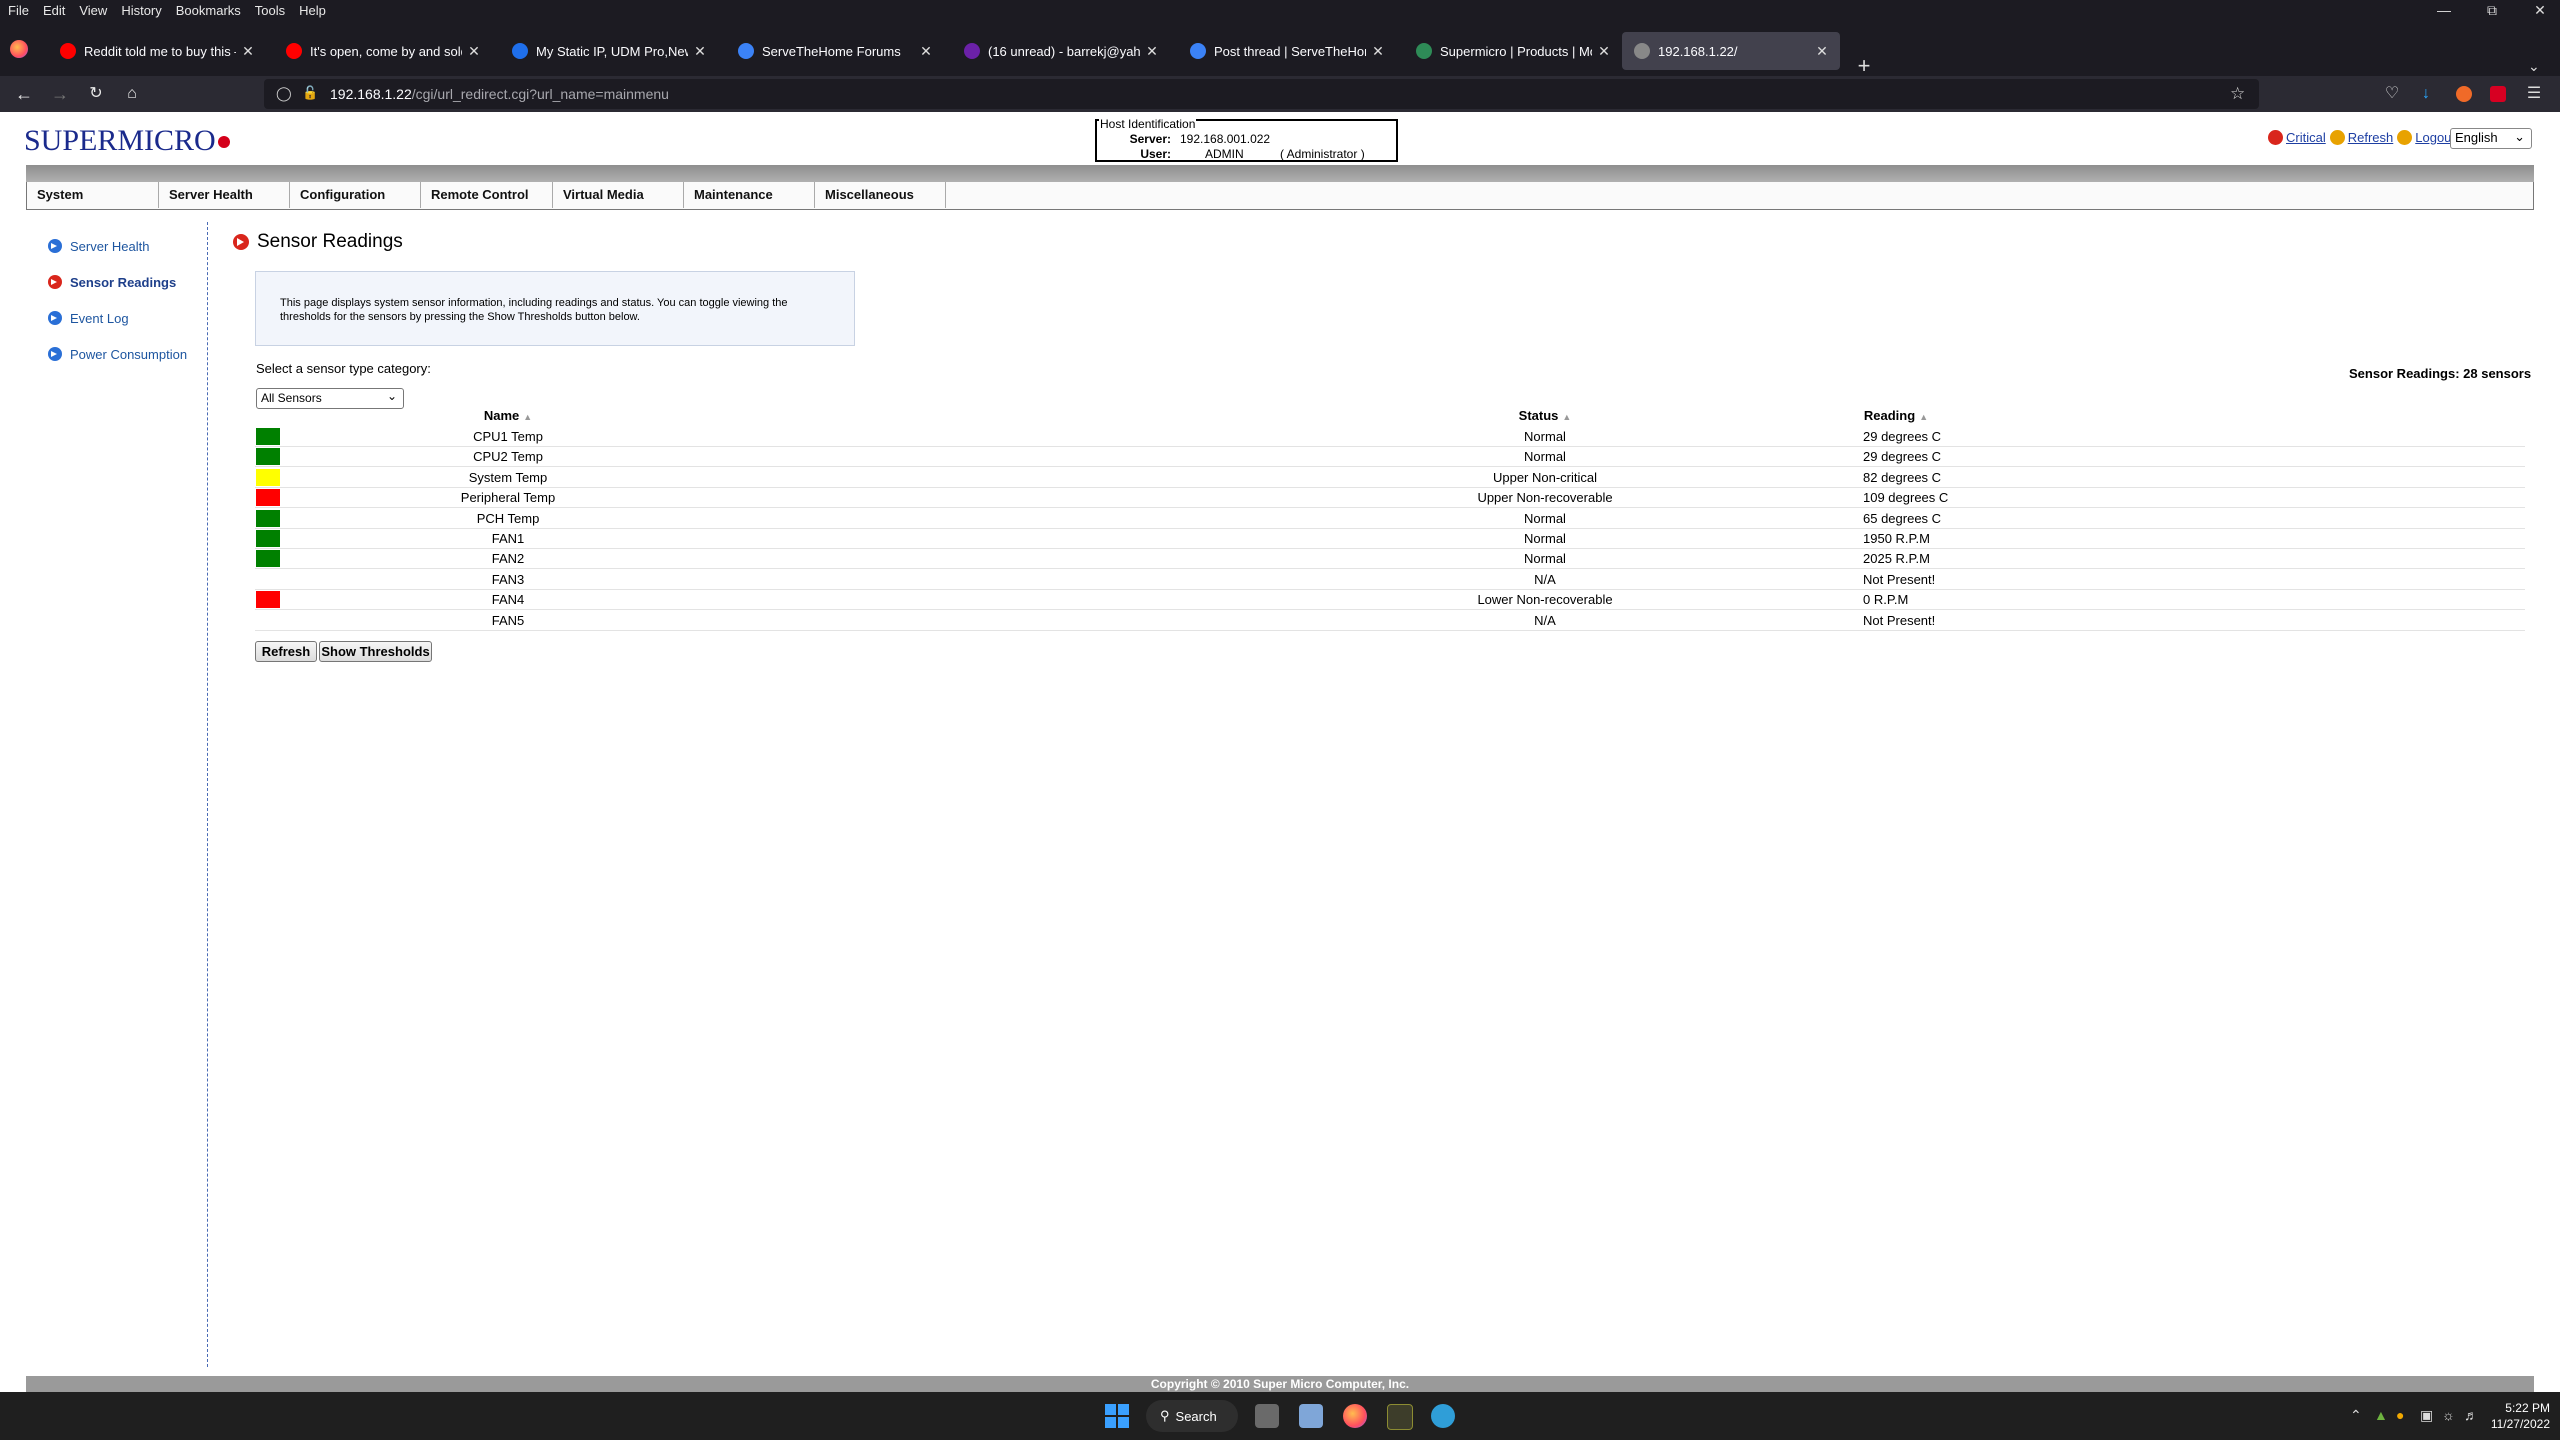 This screenshot has height=1440, width=2560. What do you see at coordinates (224, 195) in the screenshot?
I see `nav-server-health: Server Health` at bounding box center [224, 195].